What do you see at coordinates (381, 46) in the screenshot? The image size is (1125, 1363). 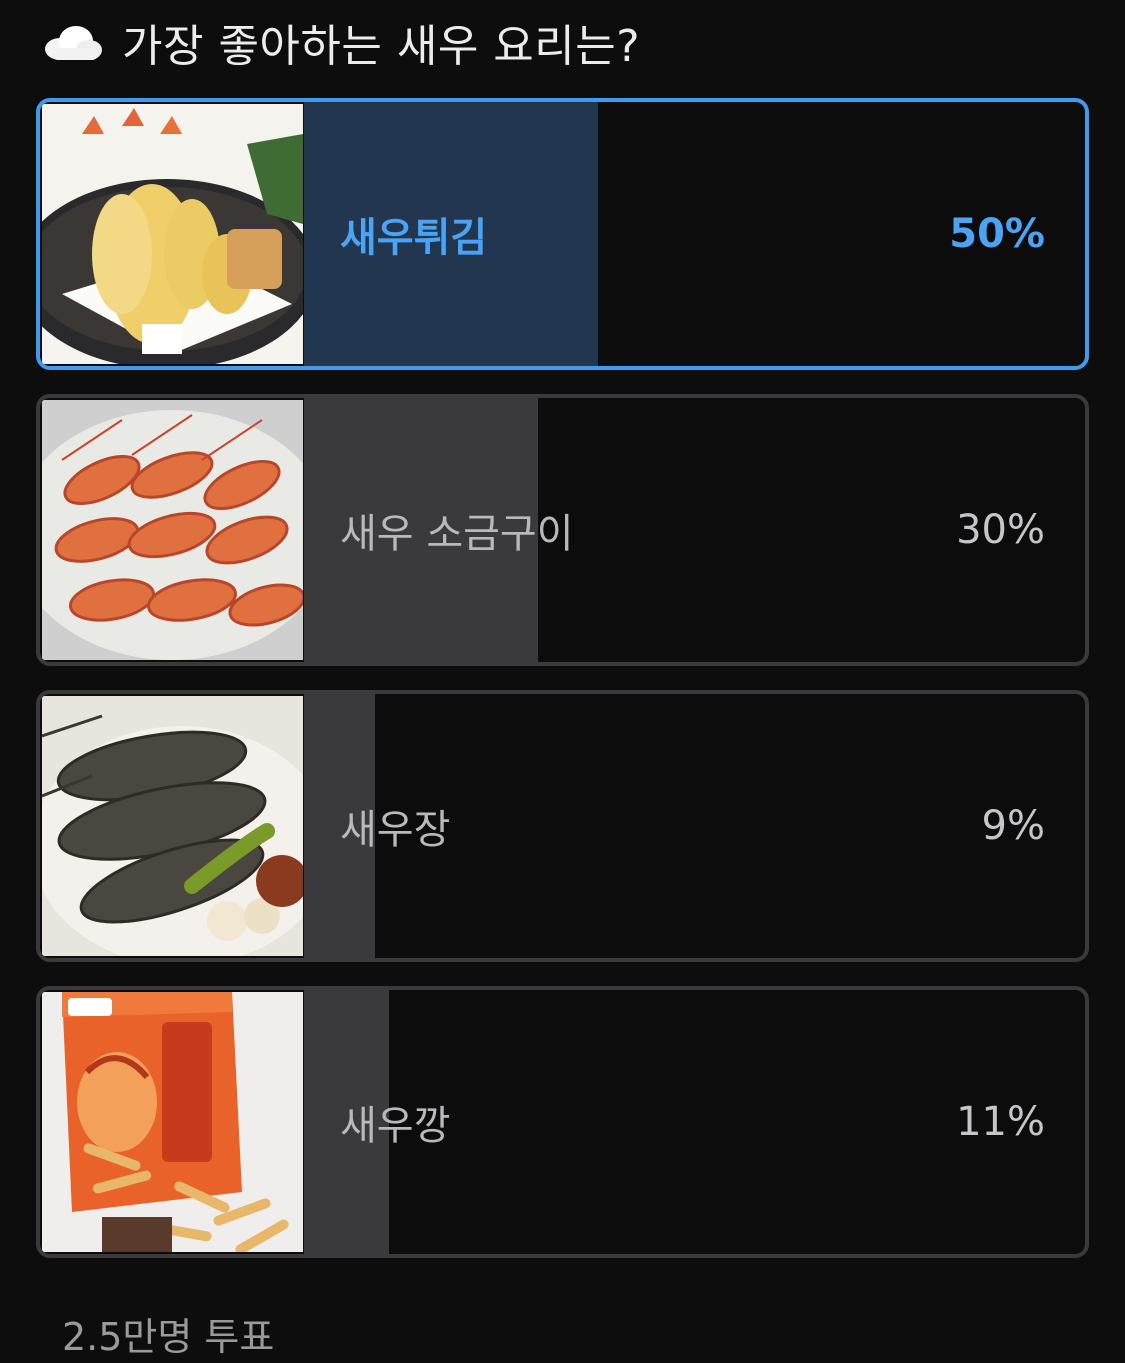 I see `poll-title: 가장 좋아하는 새우 요리는?` at bounding box center [381, 46].